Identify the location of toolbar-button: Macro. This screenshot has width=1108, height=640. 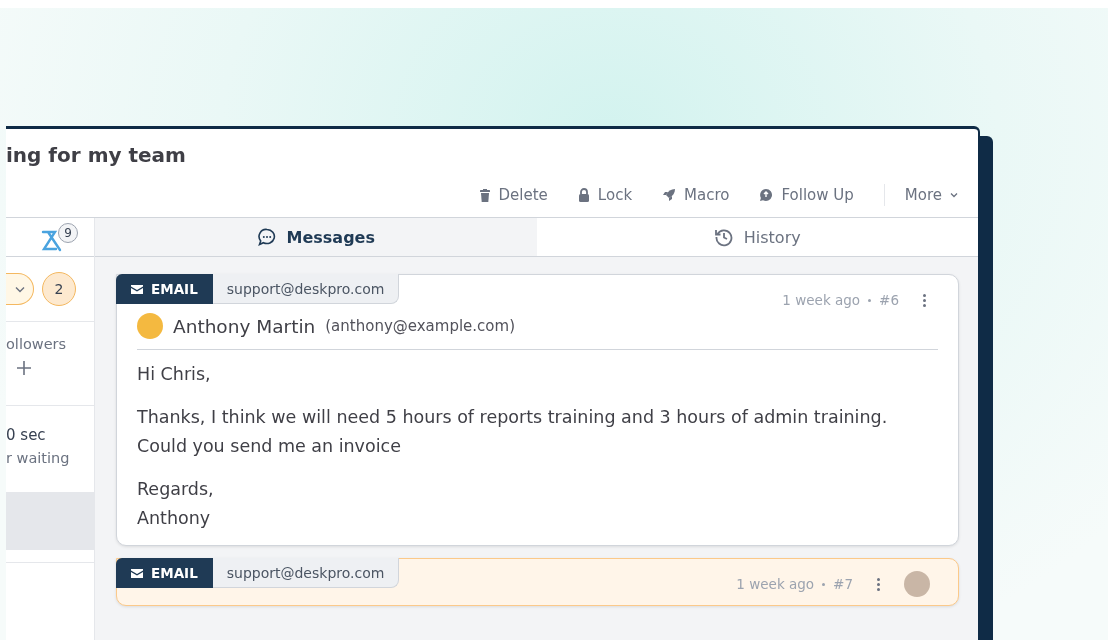
(696, 195).